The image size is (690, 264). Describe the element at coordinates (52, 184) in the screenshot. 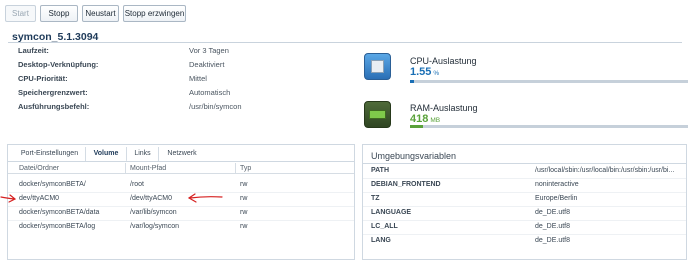

I see `table-cell: docker/symconBETA/` at that location.